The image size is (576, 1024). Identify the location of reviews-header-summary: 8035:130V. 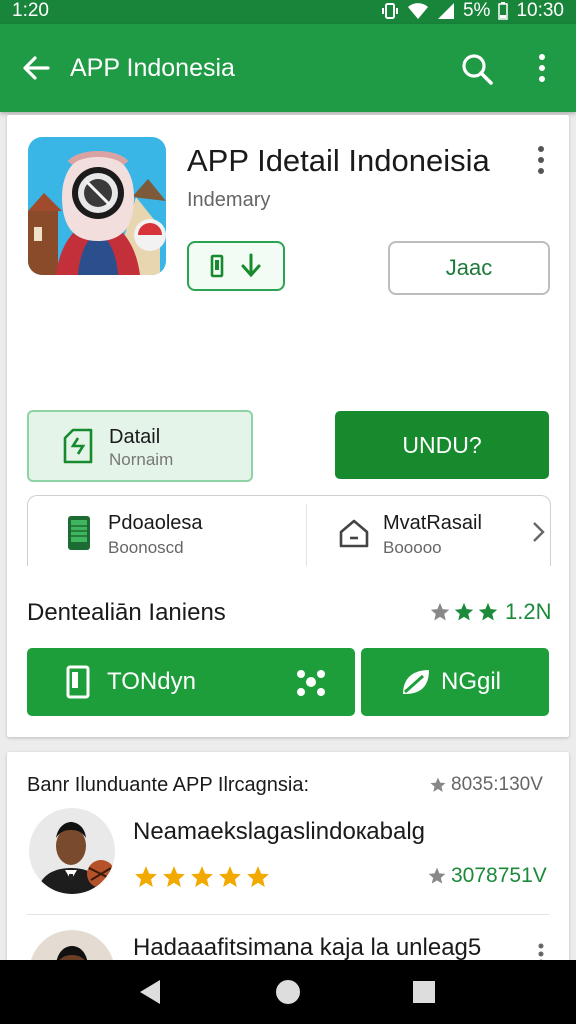
(486, 785).